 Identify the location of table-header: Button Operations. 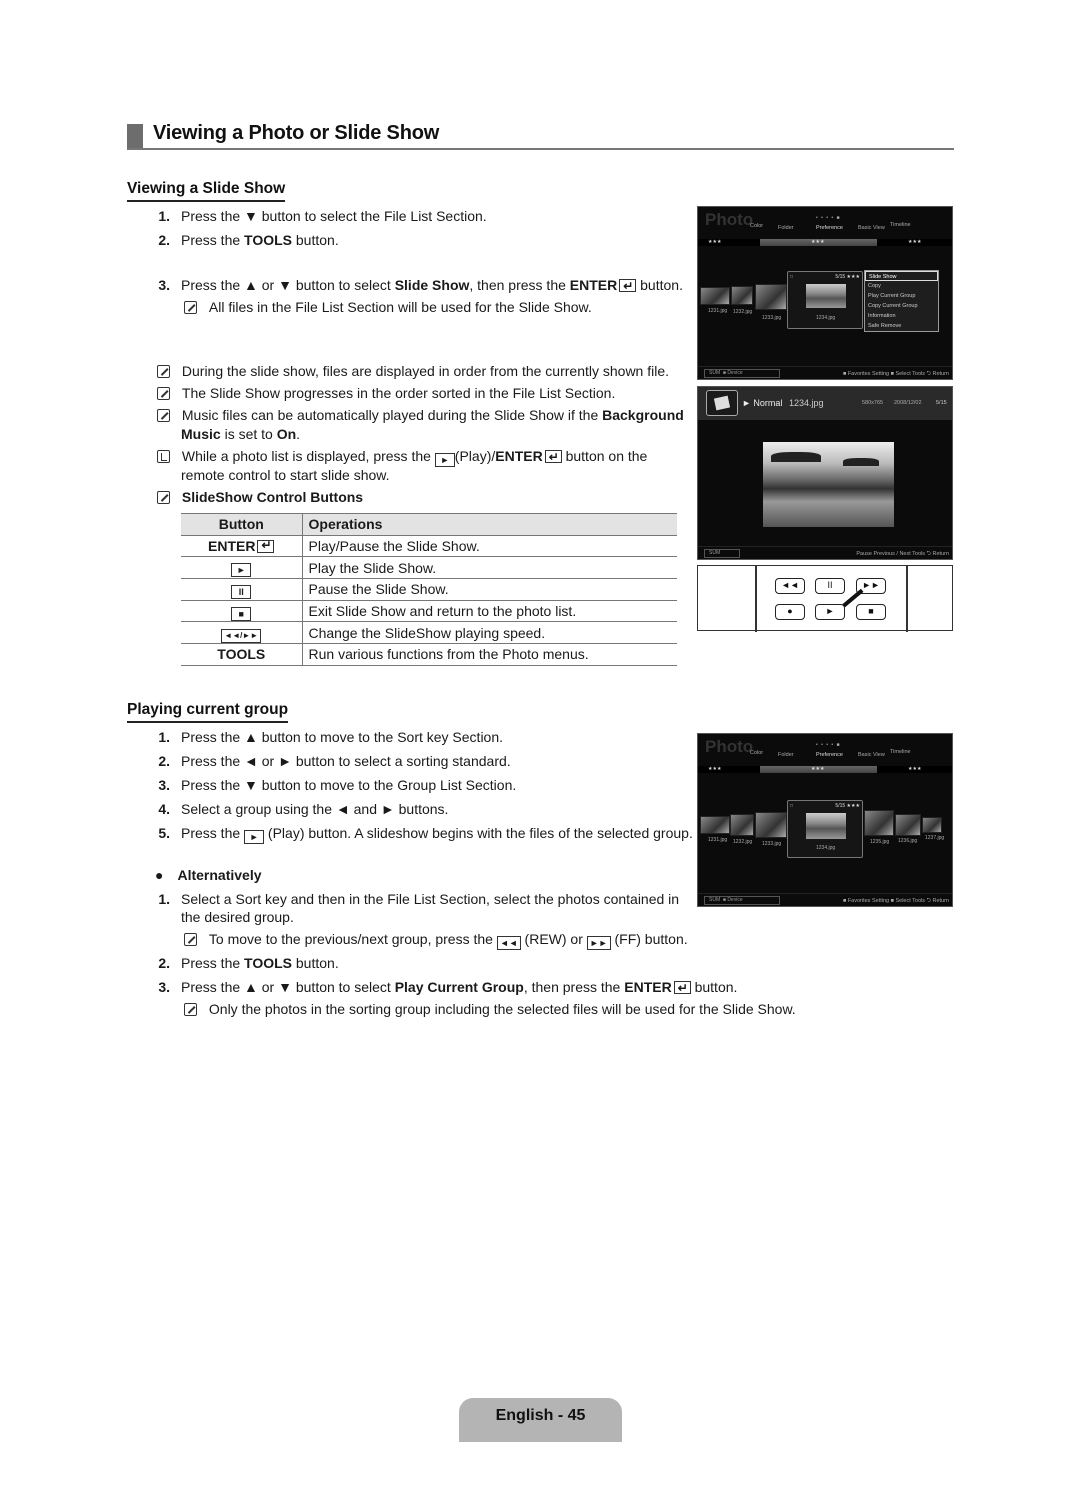
(429, 524).